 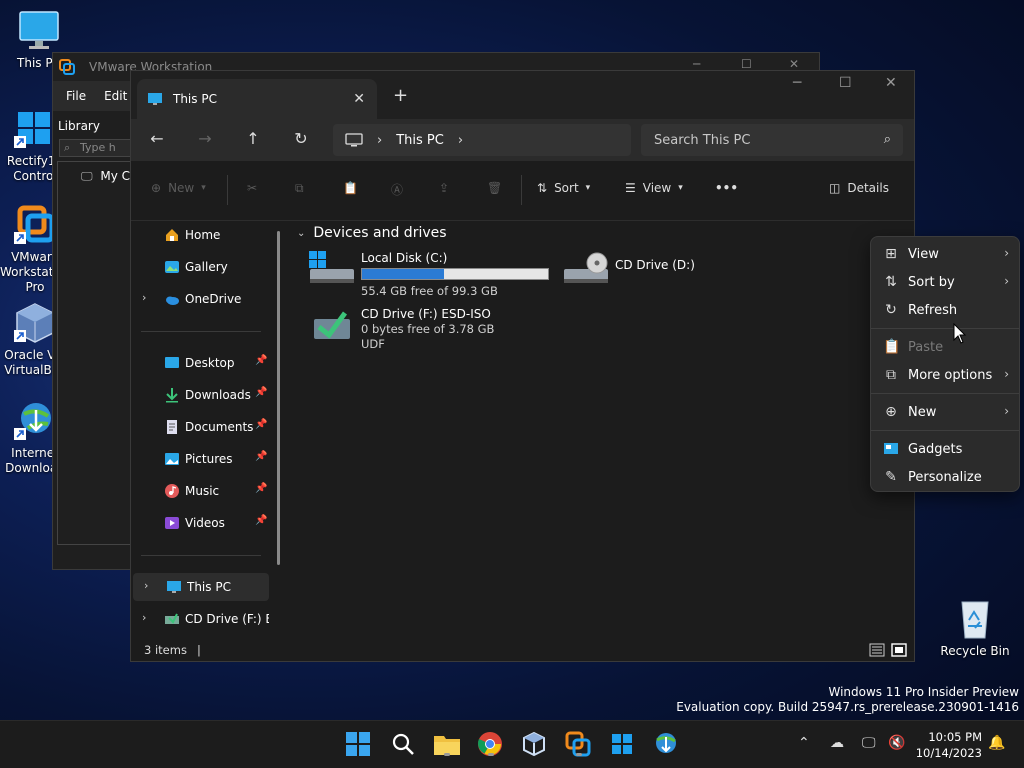 What do you see at coordinates (680, 188) in the screenshot?
I see `chevron-down-icon: ▾` at bounding box center [680, 188].